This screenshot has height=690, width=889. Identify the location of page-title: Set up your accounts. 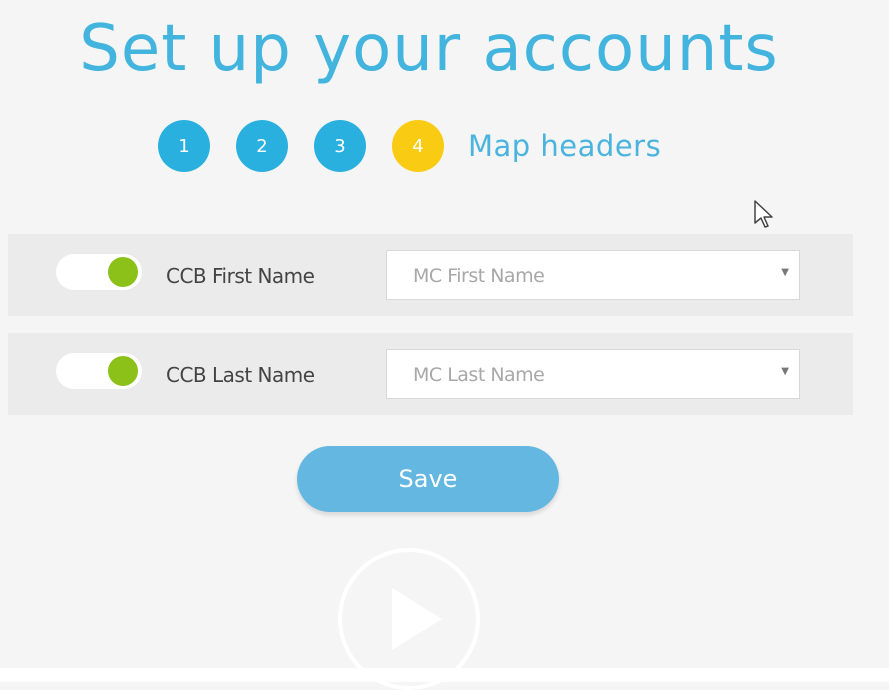
(429, 49).